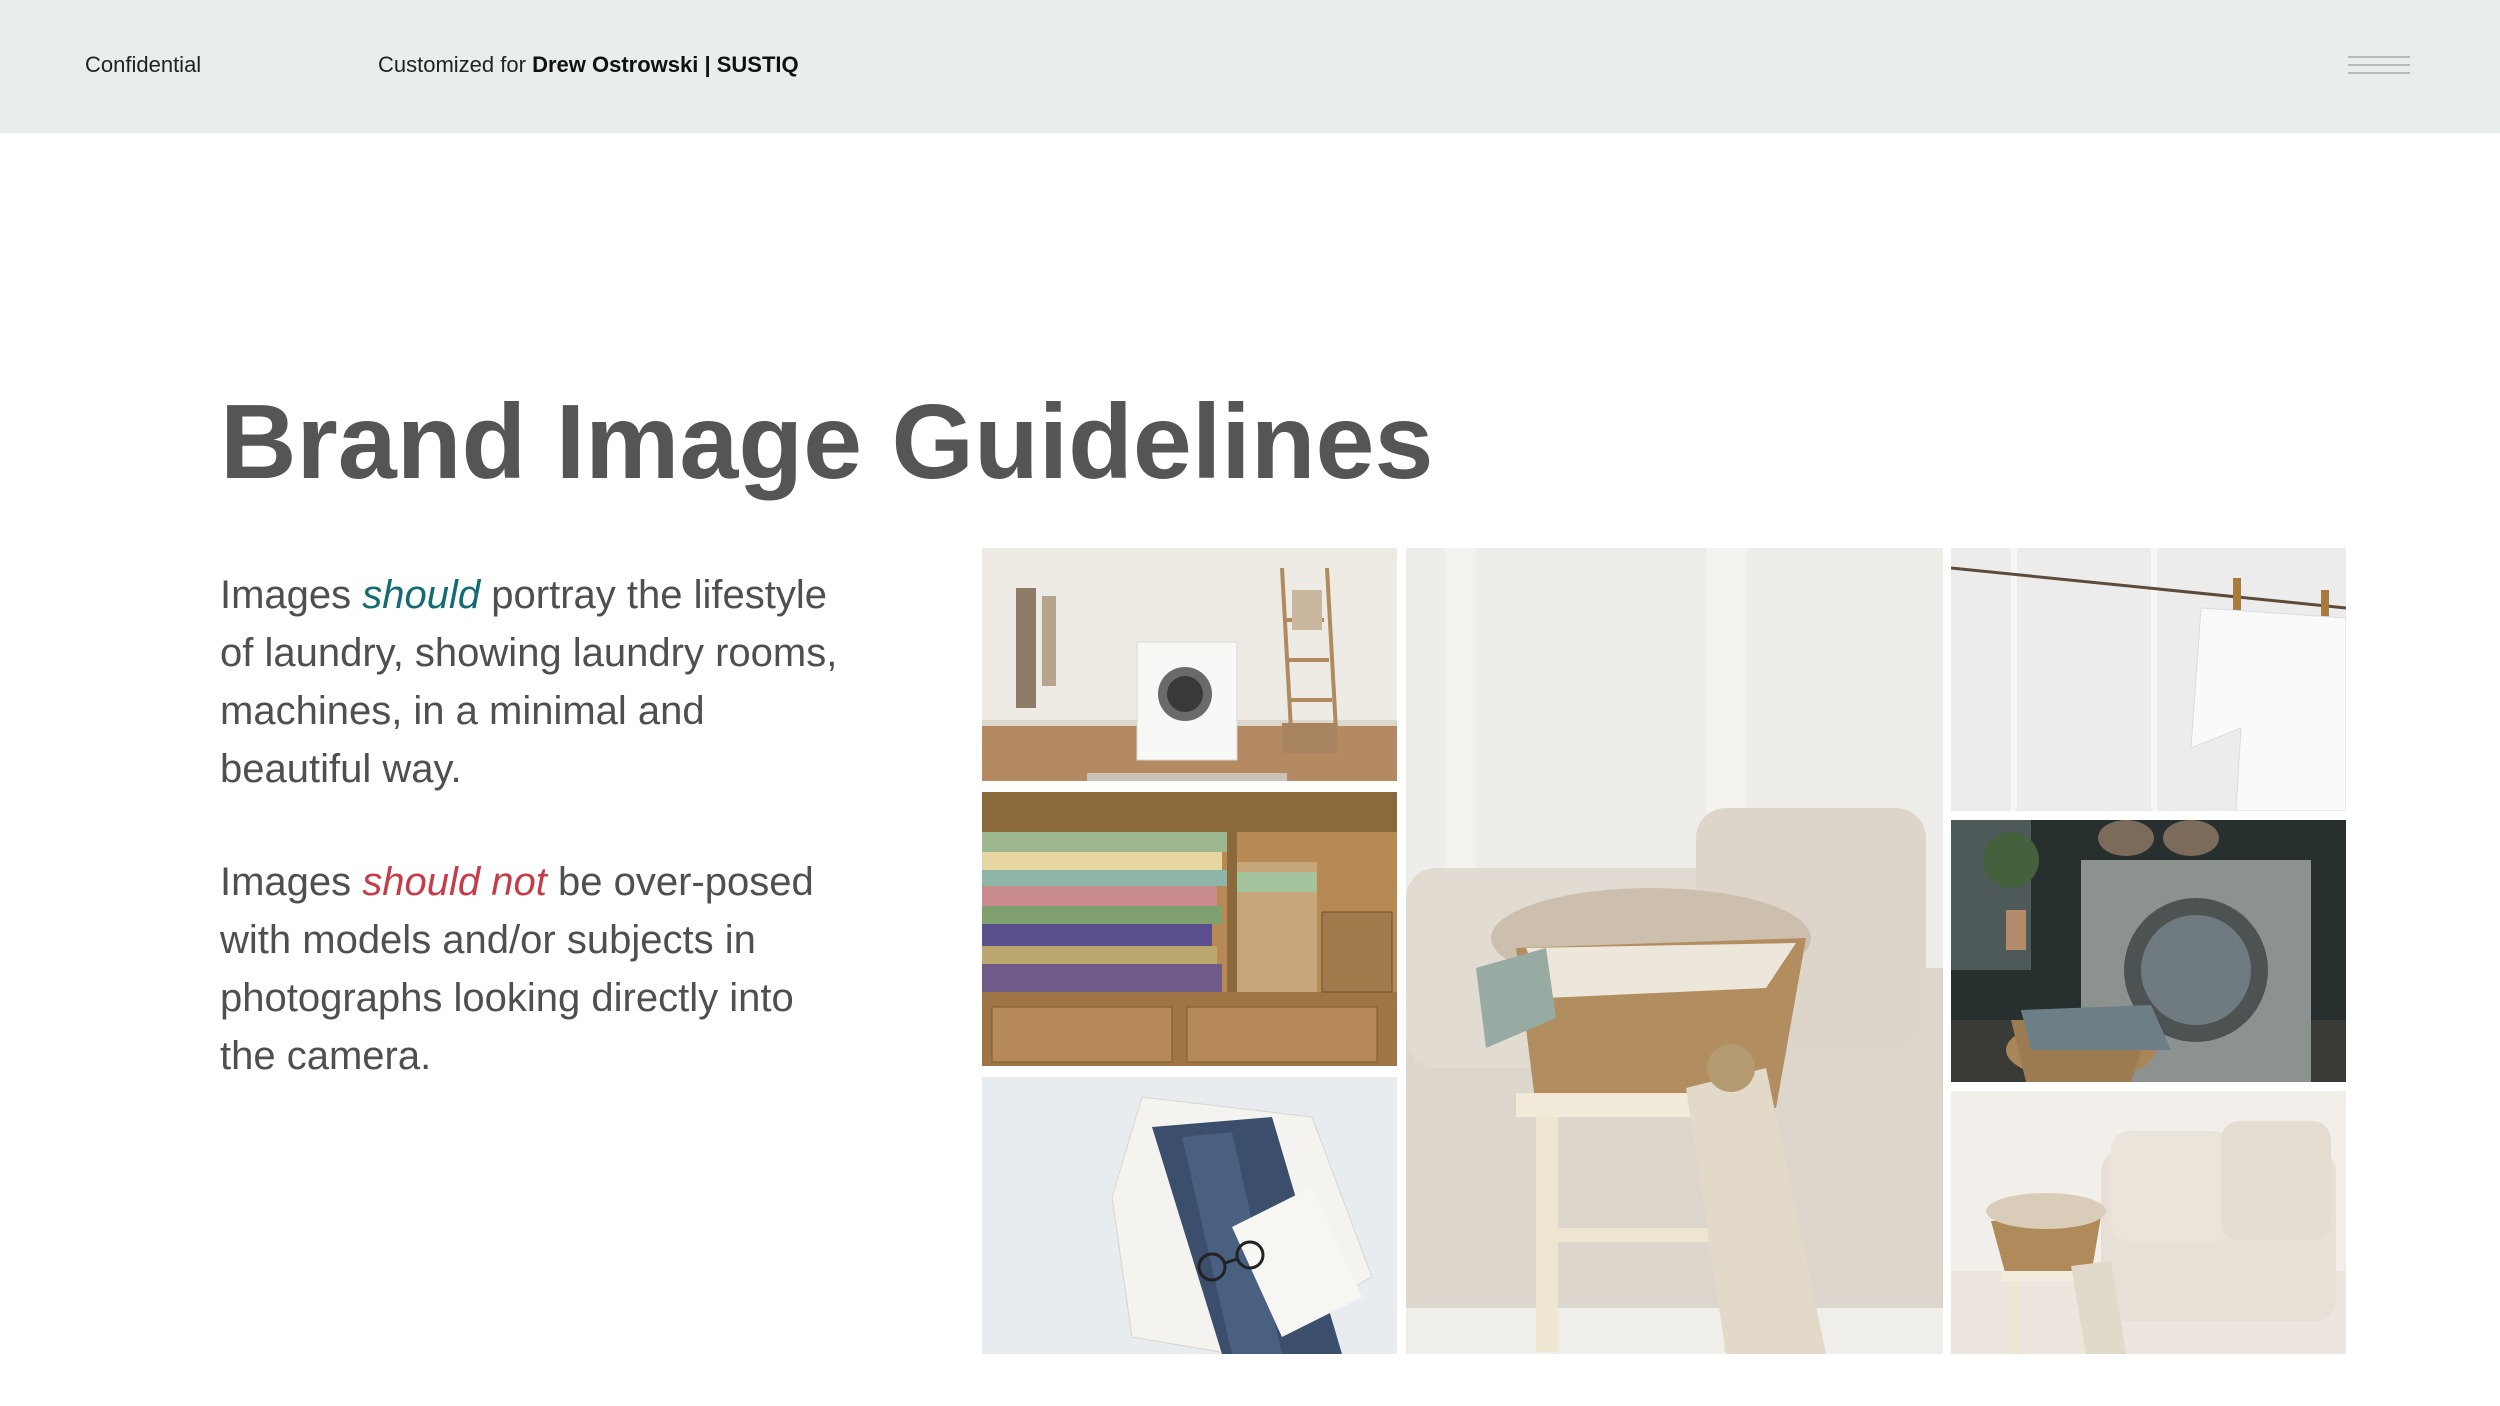  Describe the element at coordinates (2380, 68) in the screenshot. I see `hamburger-menu-icon` at that location.